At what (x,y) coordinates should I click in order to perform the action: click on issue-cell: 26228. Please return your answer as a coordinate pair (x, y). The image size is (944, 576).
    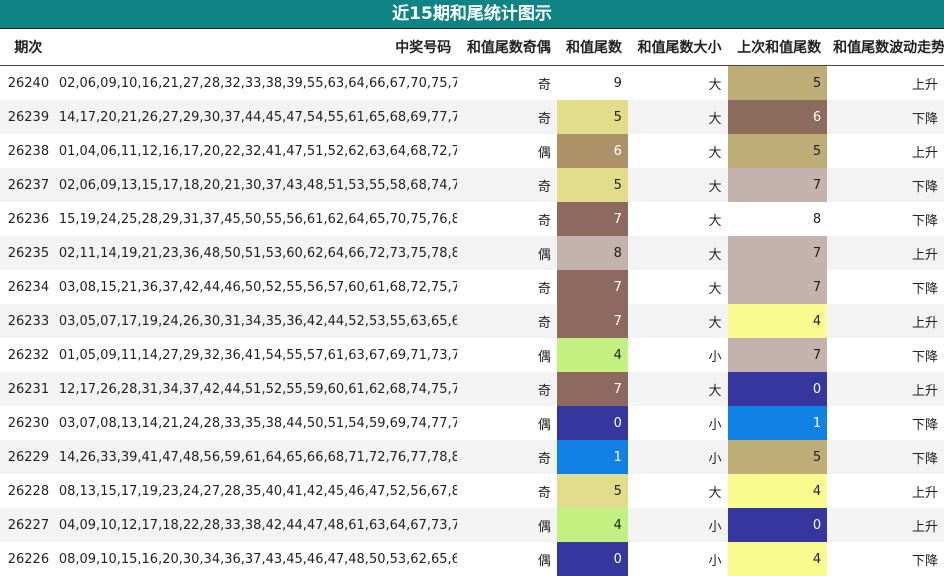
    Looking at the image, I should click on (26, 491).